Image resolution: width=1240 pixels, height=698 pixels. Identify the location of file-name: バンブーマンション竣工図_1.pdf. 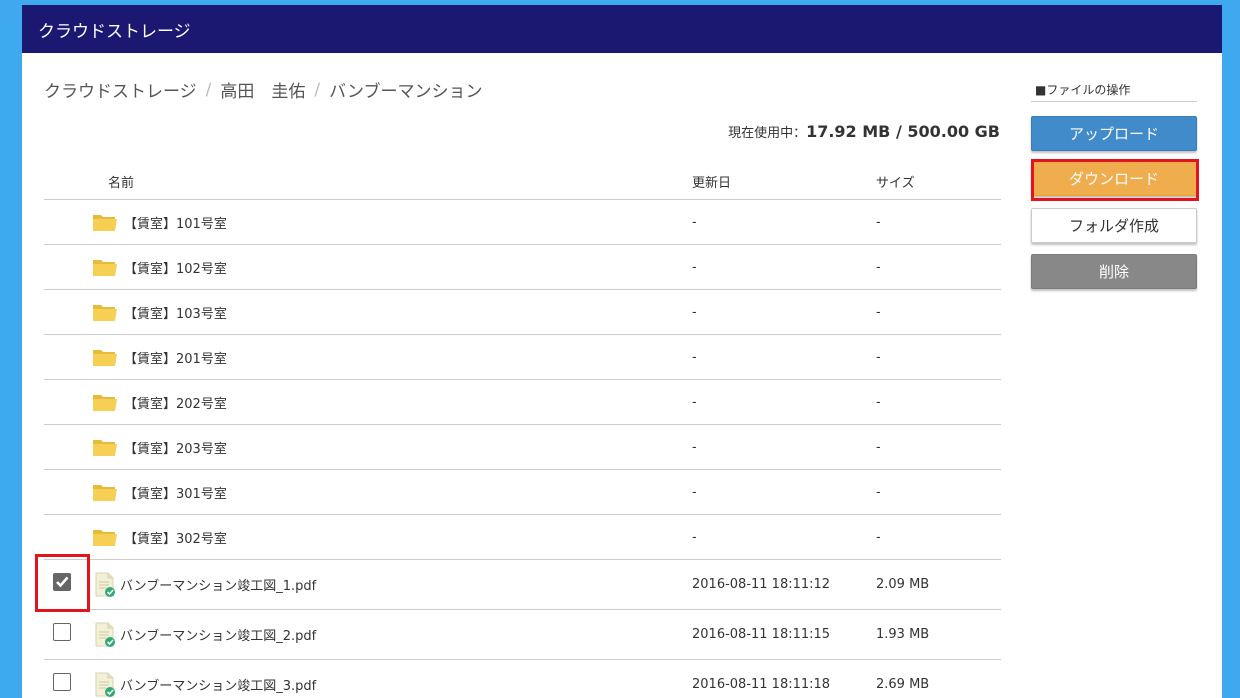
(218, 584).